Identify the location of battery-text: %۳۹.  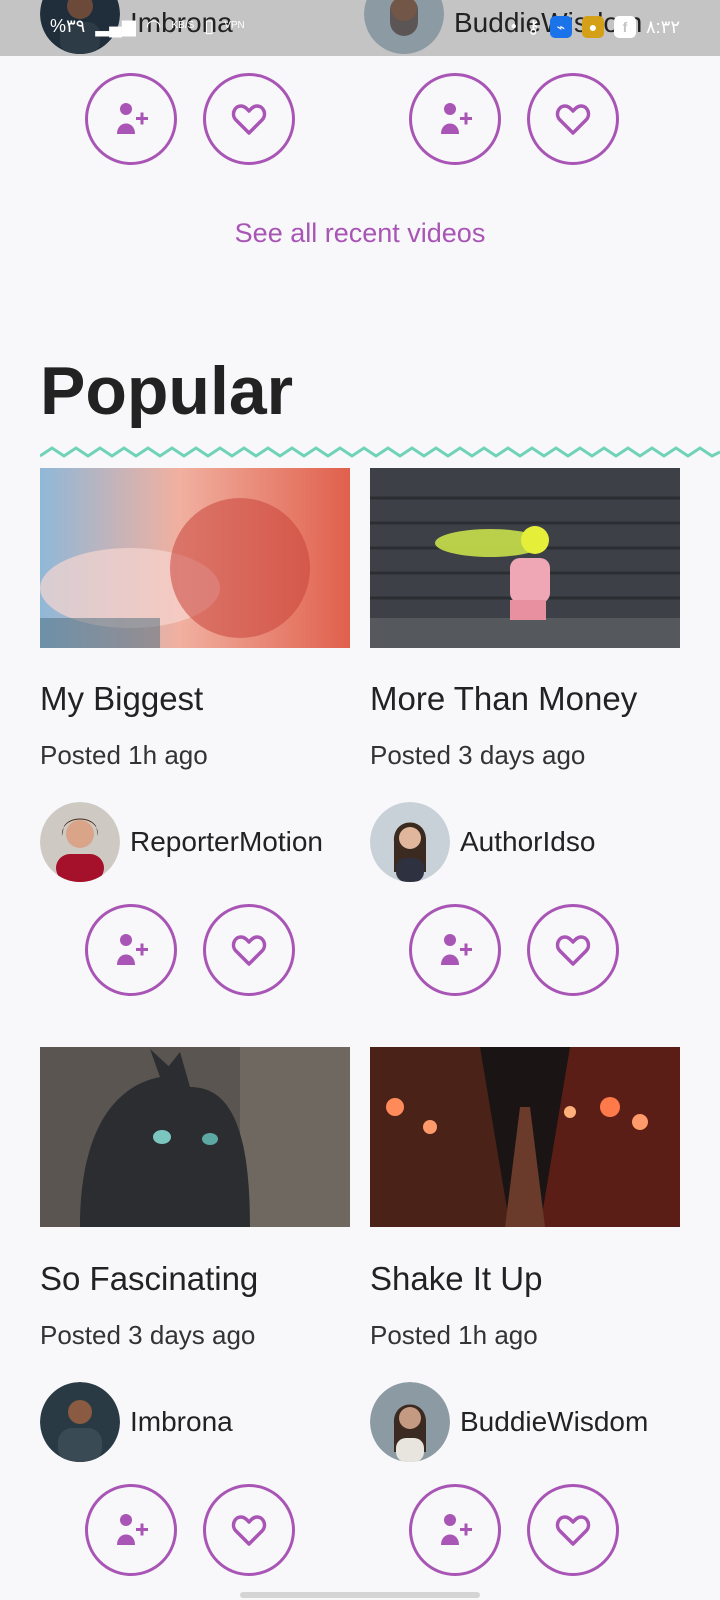
(68, 26).